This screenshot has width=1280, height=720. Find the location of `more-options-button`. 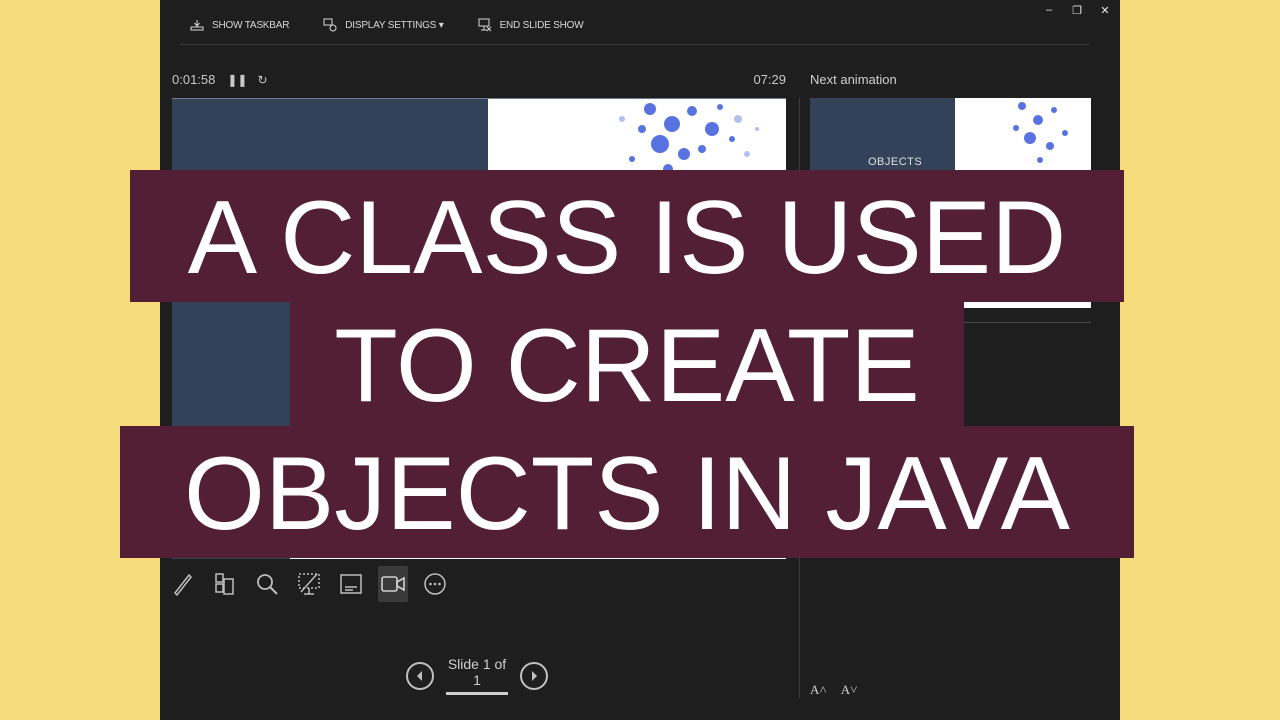

more-options-button is located at coordinates (435, 584).